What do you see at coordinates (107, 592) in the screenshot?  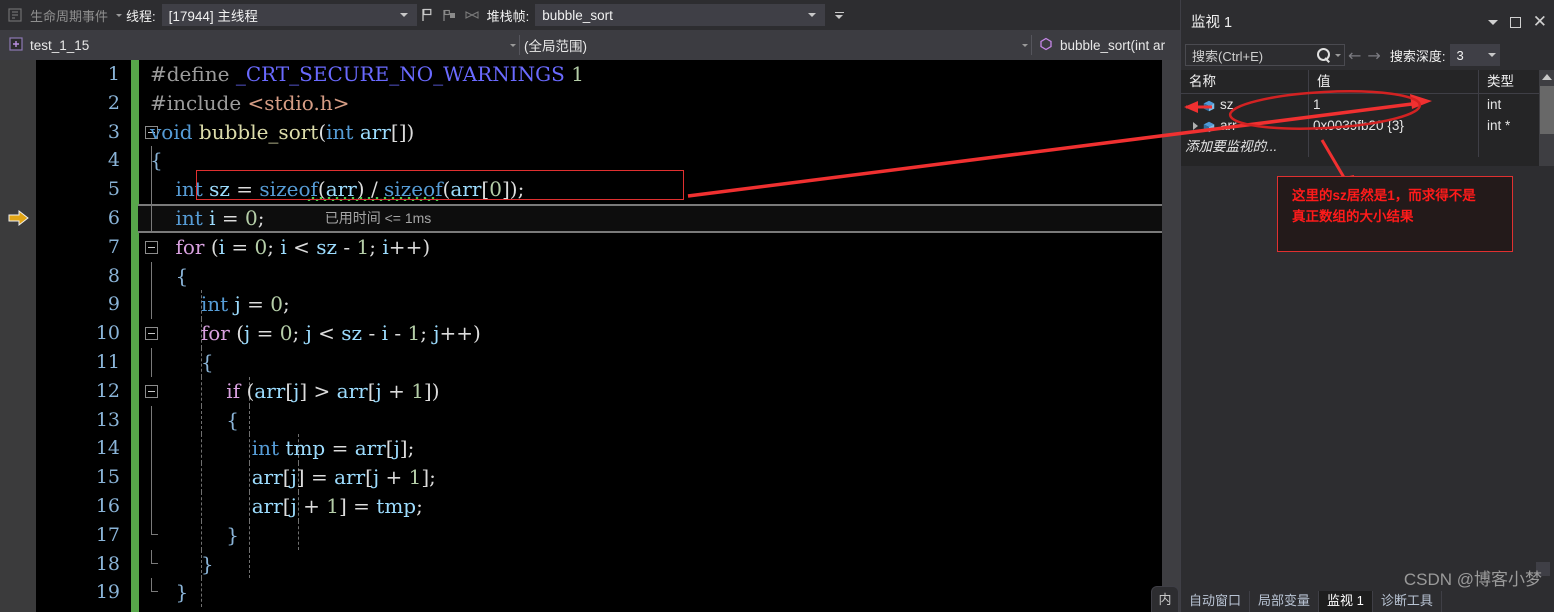 I see `line-number: 19` at bounding box center [107, 592].